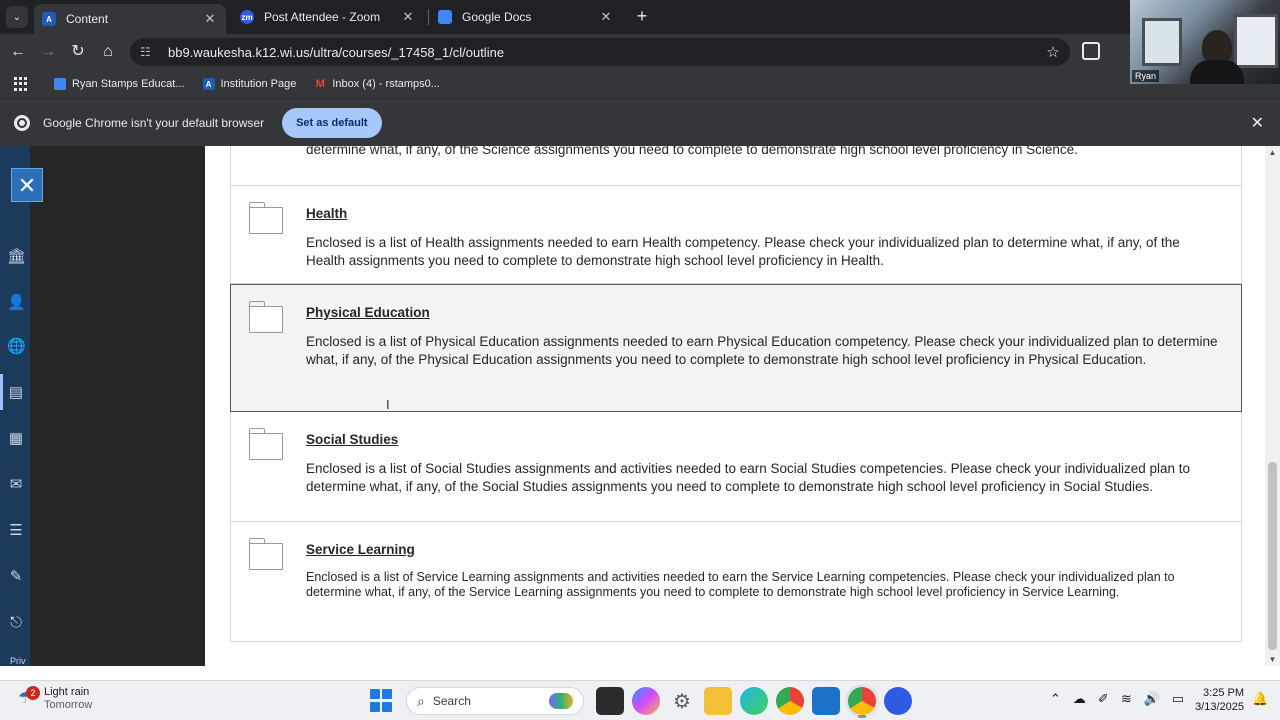 The height and width of the screenshot is (720, 1280). I want to click on tools-icon: ✎, so click(16, 577).